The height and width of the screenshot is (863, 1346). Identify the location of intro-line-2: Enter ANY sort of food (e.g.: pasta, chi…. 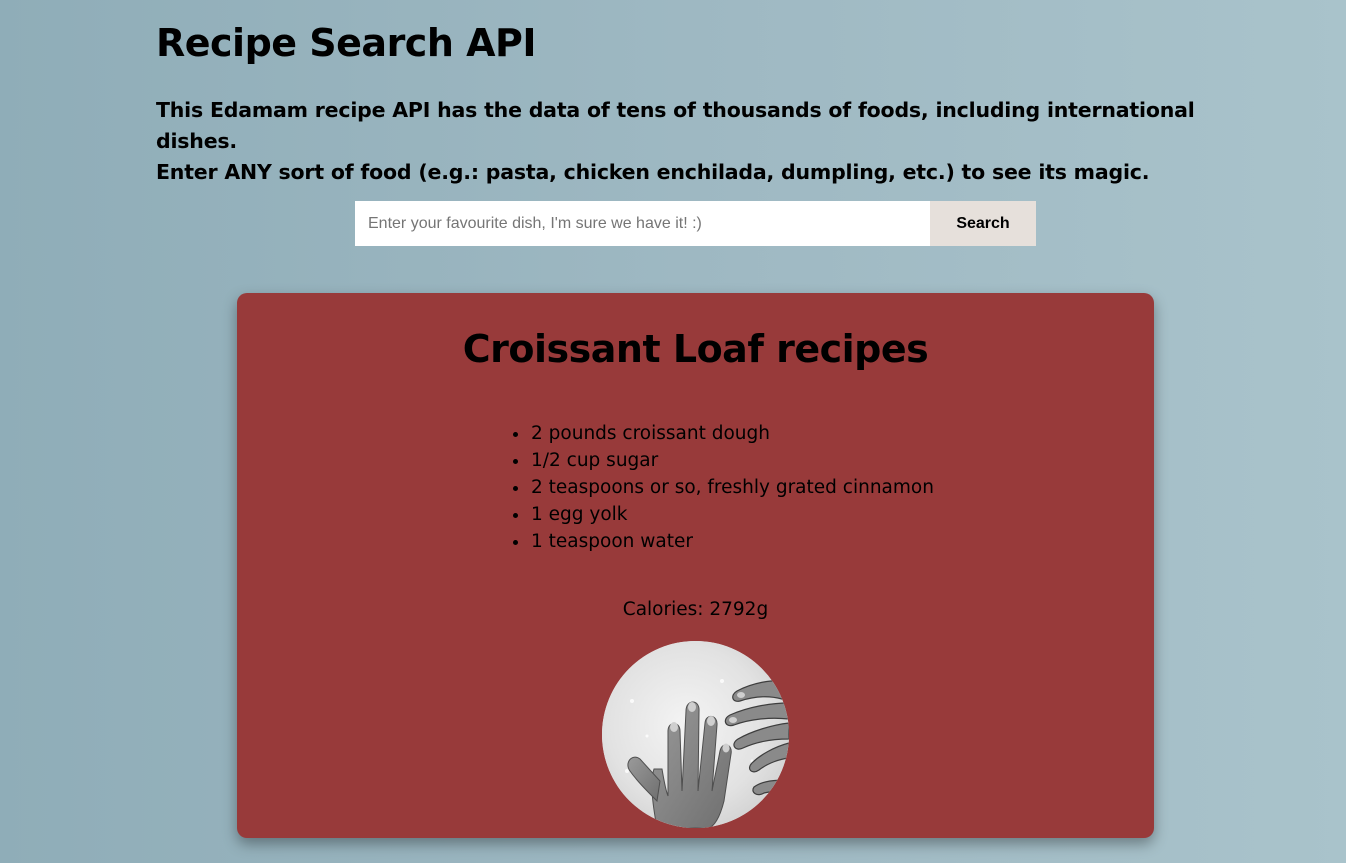
(653, 172).